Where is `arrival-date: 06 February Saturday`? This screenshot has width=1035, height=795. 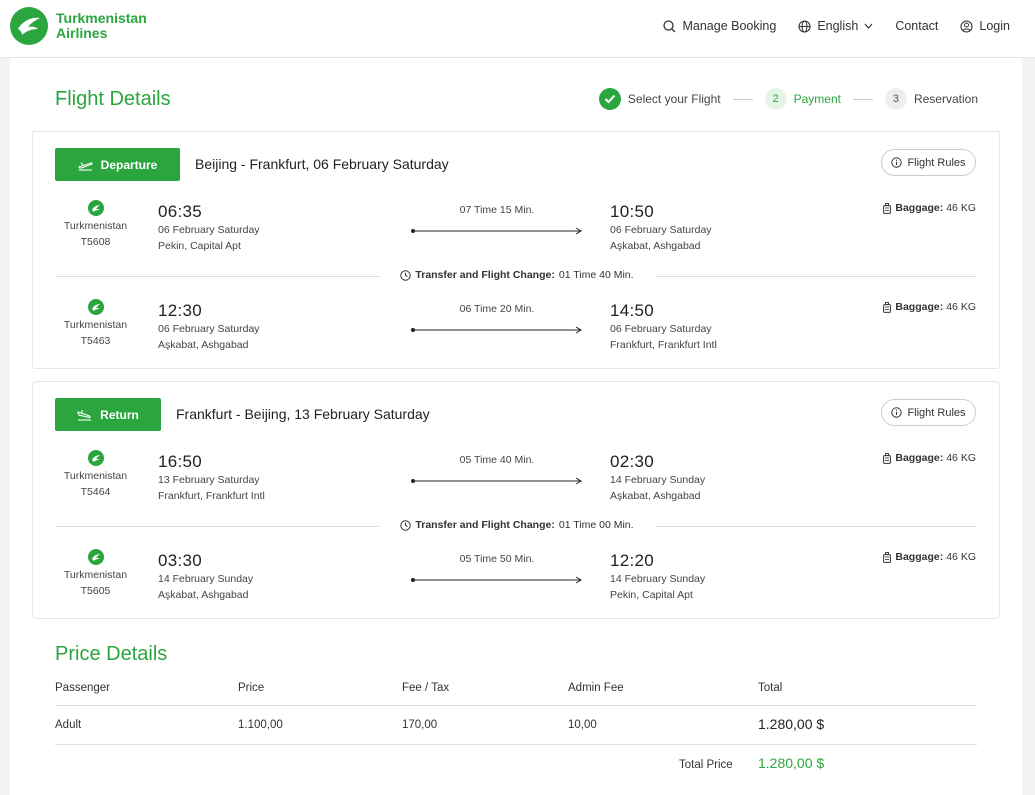
arrival-date: 06 February Saturday is located at coordinates (661, 329).